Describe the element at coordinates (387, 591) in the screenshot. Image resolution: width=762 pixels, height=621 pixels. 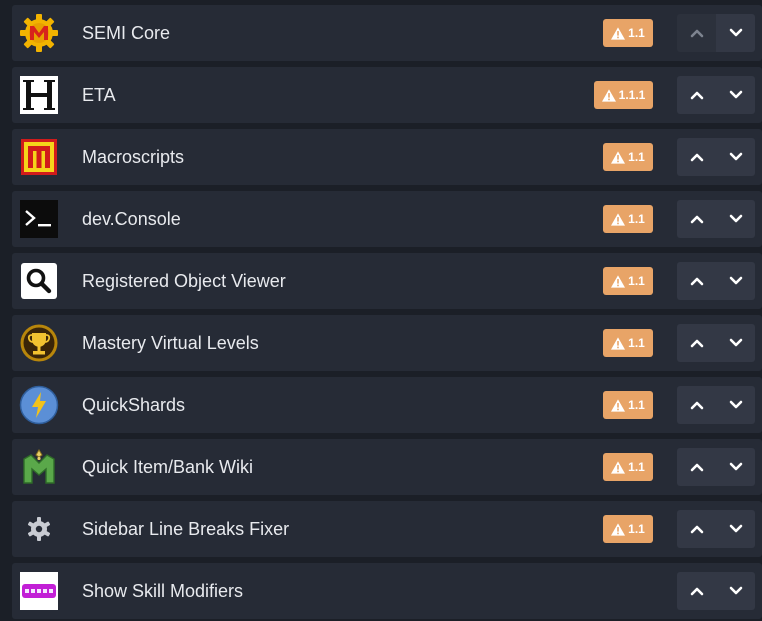
I see `mod-row-show-skill-modifiers: Show Skill Modifiers` at that location.